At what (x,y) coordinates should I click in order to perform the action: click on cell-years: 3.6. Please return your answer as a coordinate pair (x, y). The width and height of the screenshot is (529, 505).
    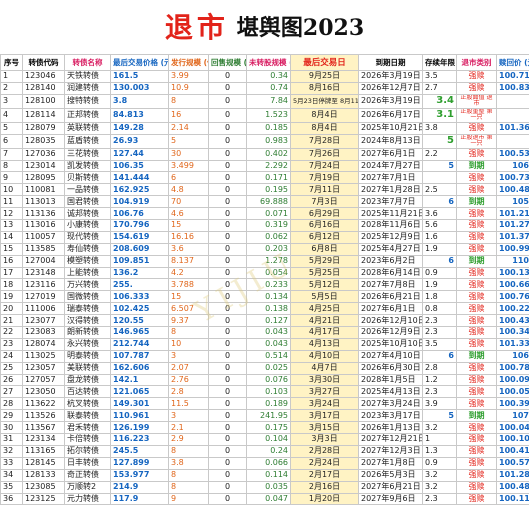
    Looking at the image, I should click on (440, 214).